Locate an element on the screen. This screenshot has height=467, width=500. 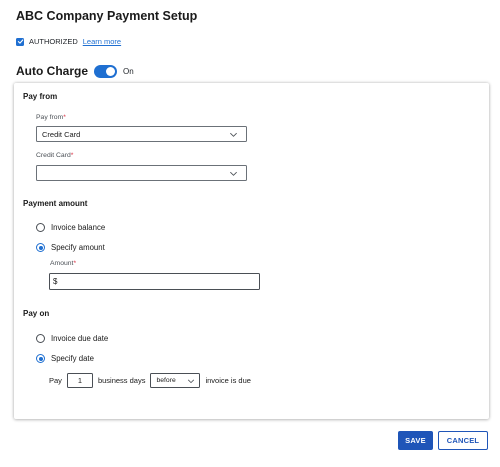
business-days-label: business days is located at coordinates (121, 380).